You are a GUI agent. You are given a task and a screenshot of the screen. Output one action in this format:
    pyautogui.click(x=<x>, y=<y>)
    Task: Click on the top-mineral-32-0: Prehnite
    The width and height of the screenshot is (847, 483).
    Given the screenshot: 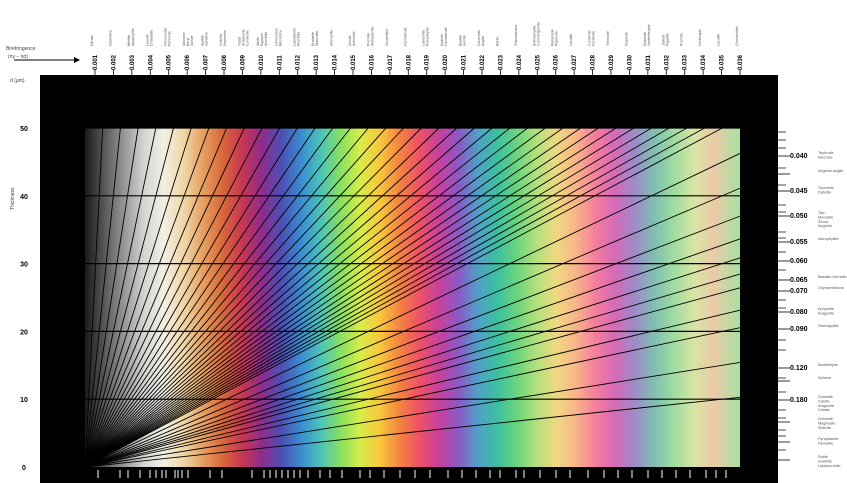 What is the action you would take?
    pyautogui.click(x=682, y=39)
    